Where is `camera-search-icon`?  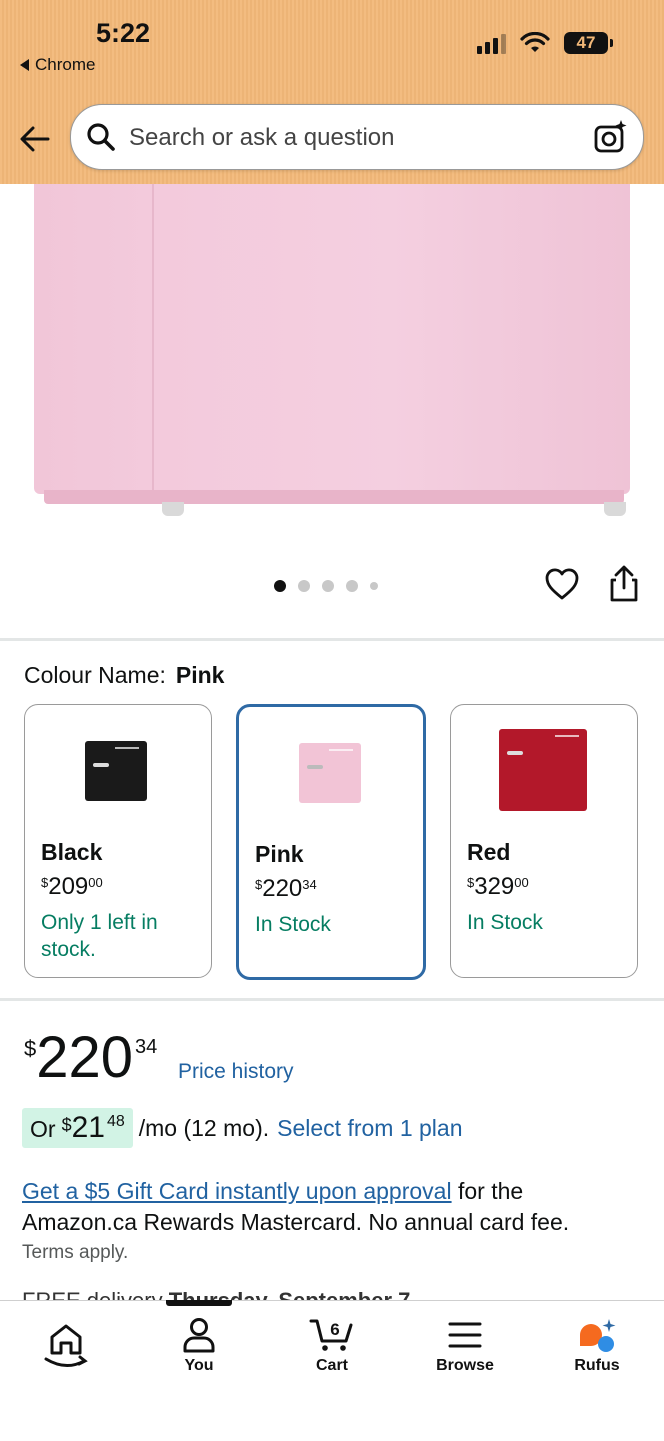 camera-search-icon is located at coordinates (611, 137).